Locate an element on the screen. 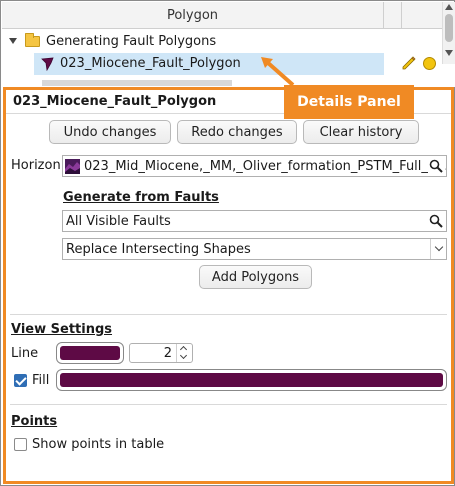 This screenshot has width=455, height=486. show-points-checkbox is located at coordinates (20, 444).